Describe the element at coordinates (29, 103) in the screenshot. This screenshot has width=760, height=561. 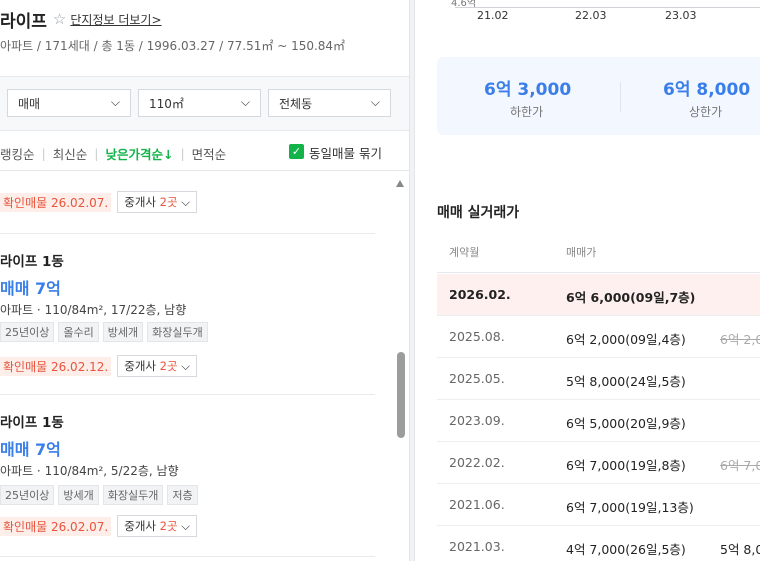
I see `trade-type-value: 매매` at that location.